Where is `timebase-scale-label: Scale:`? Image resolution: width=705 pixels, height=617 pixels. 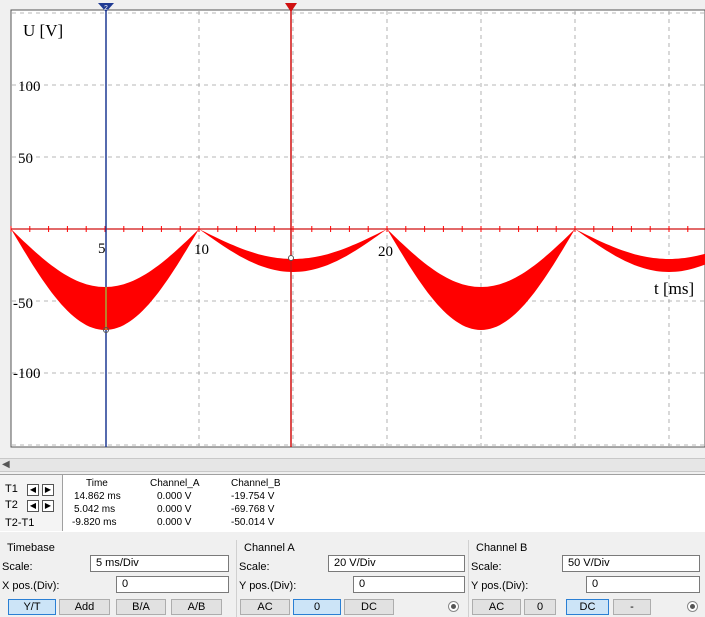 timebase-scale-label: Scale: is located at coordinates (17, 567).